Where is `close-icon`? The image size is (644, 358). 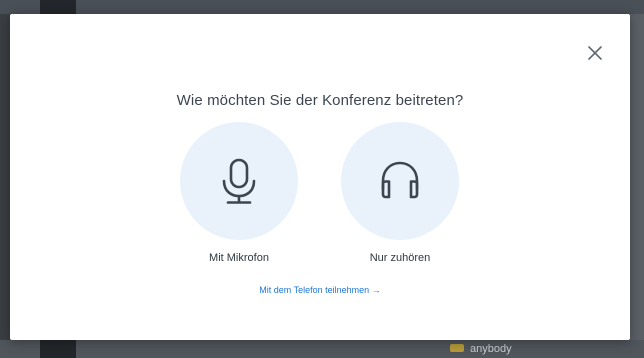
close-icon is located at coordinates (595, 53).